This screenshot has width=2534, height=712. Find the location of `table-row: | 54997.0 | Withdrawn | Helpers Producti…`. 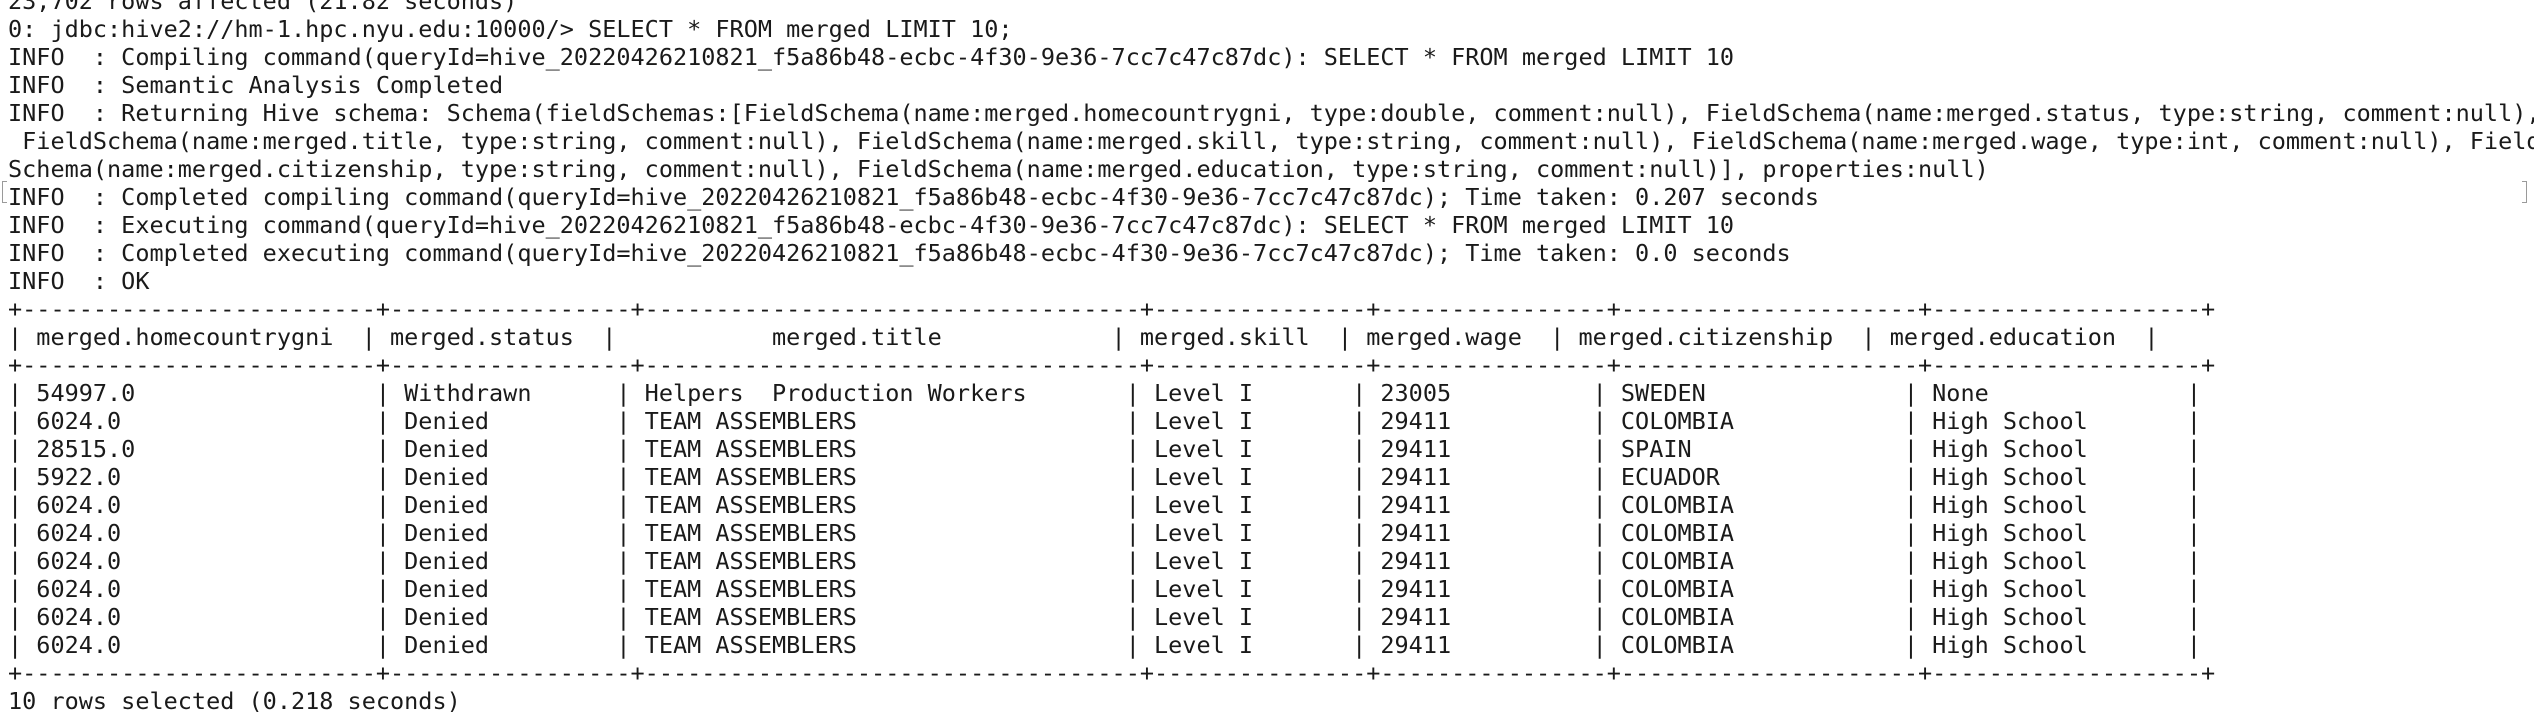

table-row: | 54997.0 | Withdrawn | Helpers Producti… is located at coordinates (1104, 393).